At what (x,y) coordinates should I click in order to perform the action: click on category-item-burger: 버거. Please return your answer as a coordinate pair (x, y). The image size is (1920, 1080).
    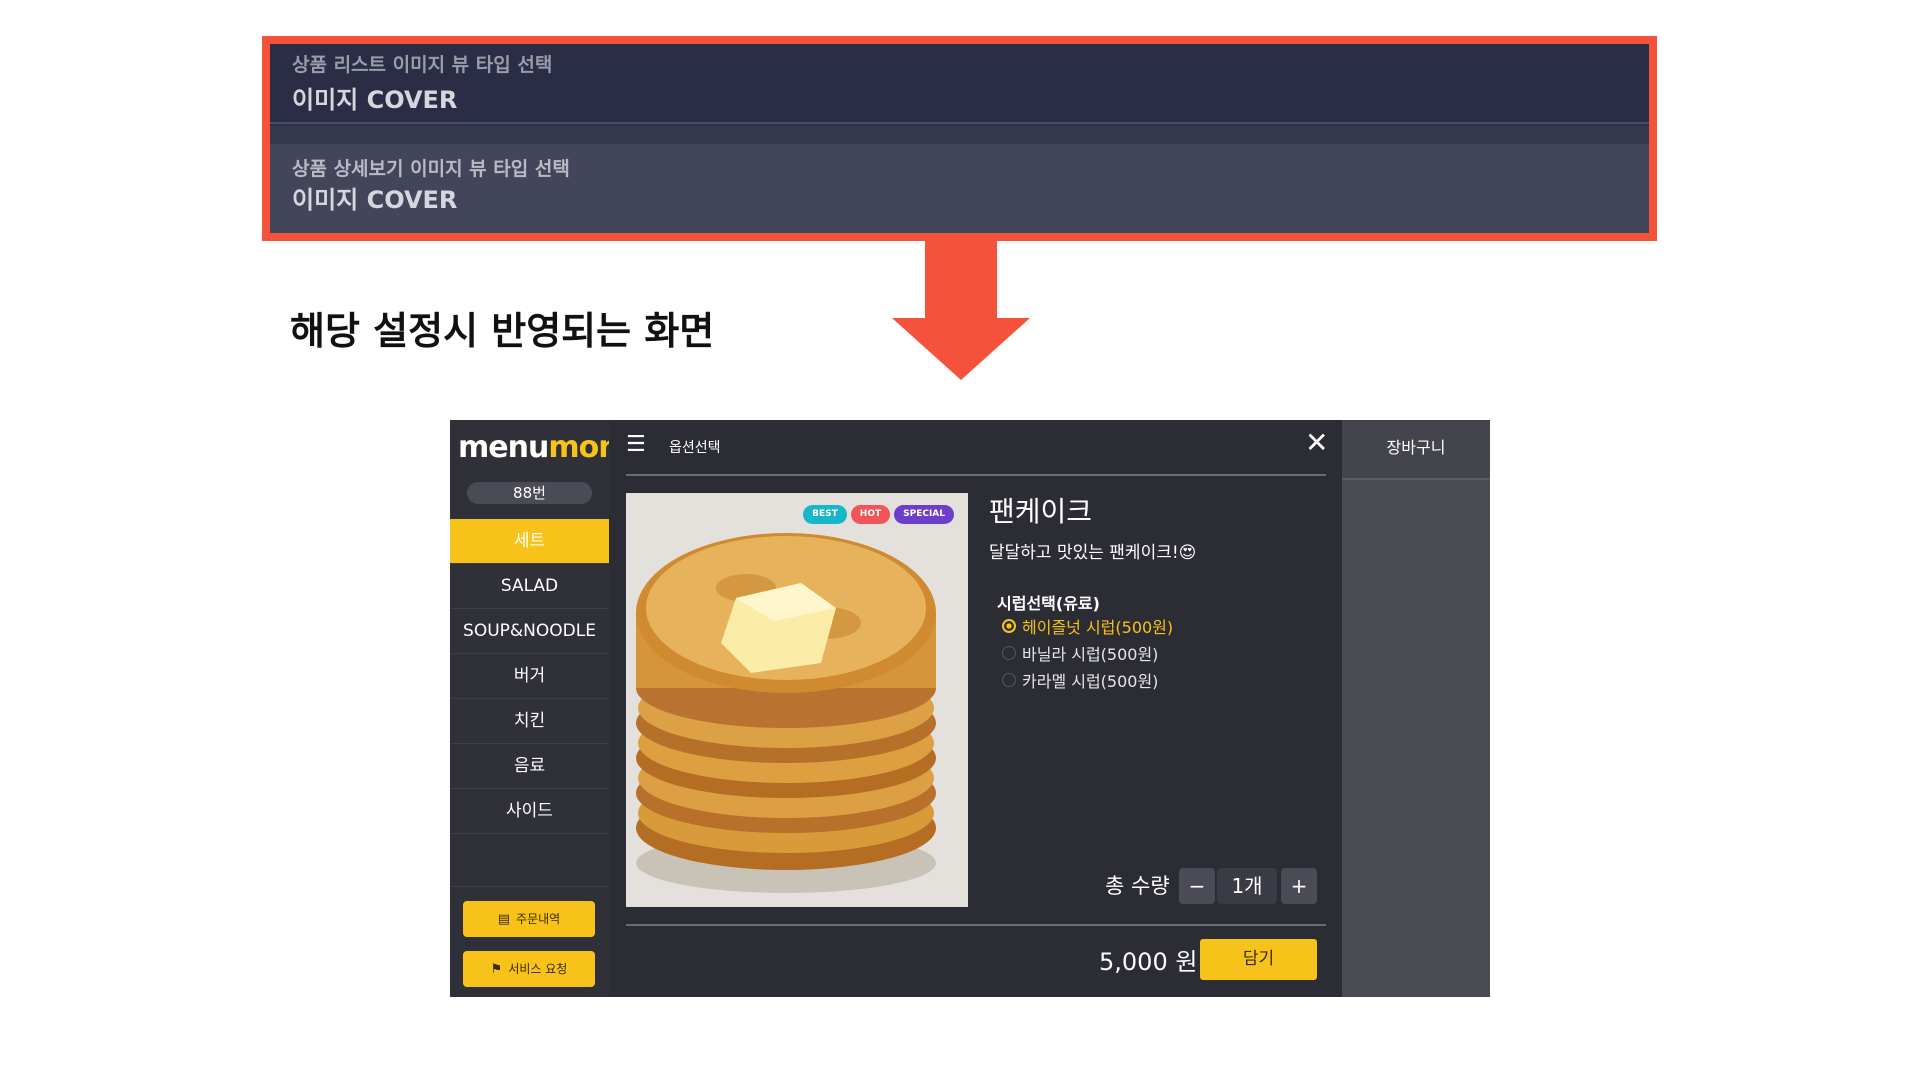
    Looking at the image, I should click on (529, 676).